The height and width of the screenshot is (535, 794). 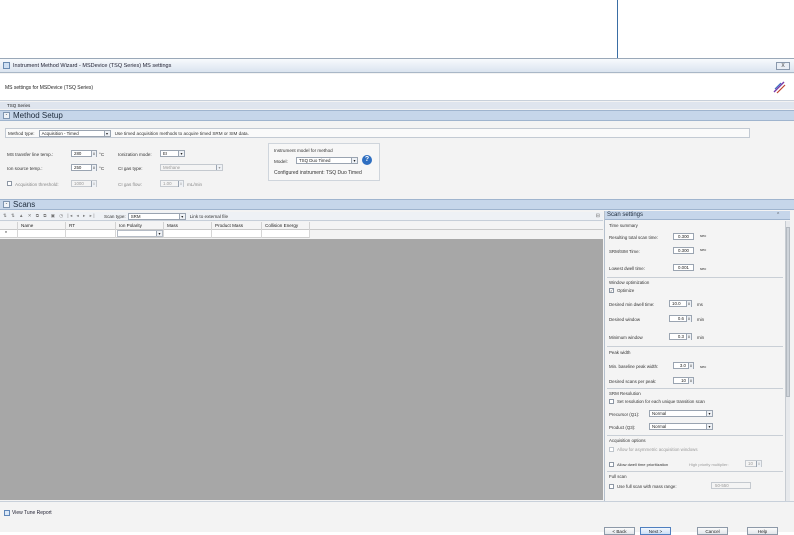 What do you see at coordinates (49, 88) in the screenshot?
I see `wizard-subtitle: MS settings for MSDevice (TSQ Series)` at bounding box center [49, 88].